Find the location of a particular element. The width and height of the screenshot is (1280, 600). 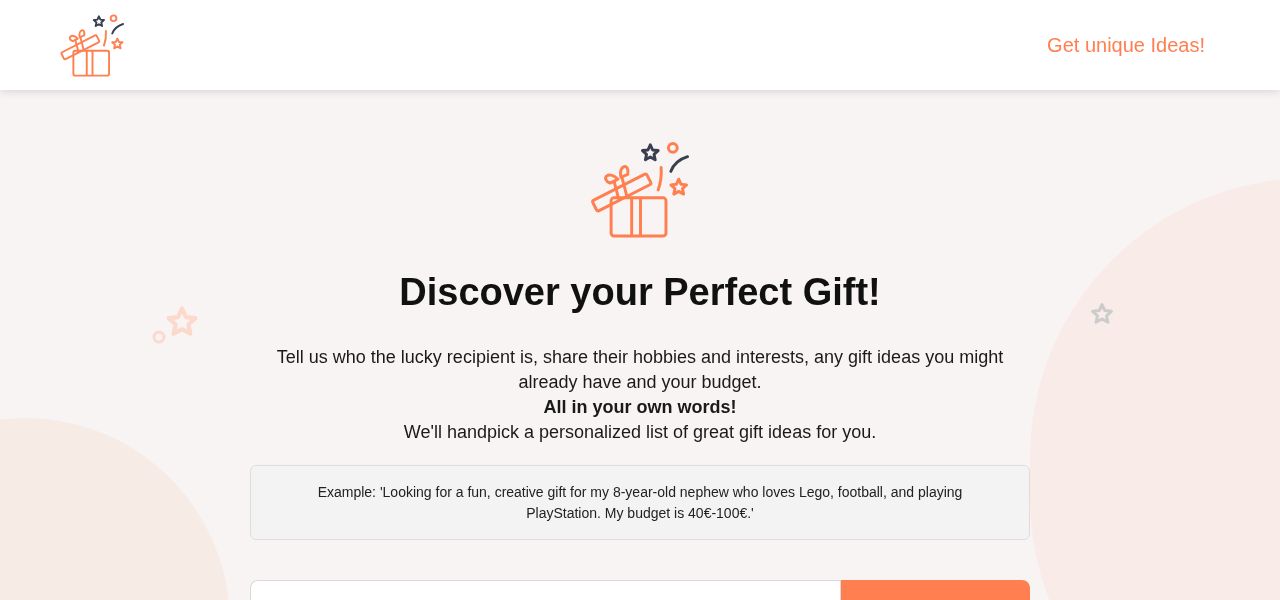

submit-button is located at coordinates (935, 590).